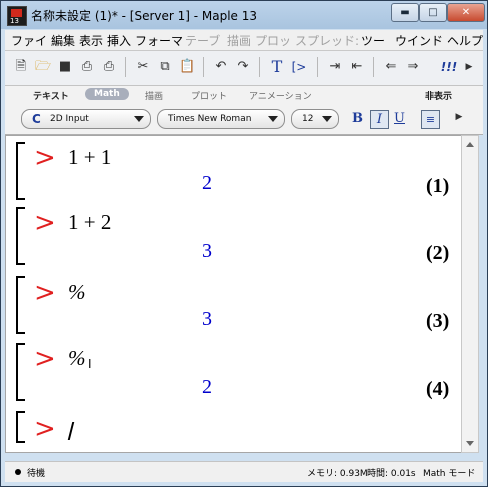  What do you see at coordinates (391, 474) in the screenshot?
I see `elapsed-time: 時間: 0.01s` at bounding box center [391, 474].